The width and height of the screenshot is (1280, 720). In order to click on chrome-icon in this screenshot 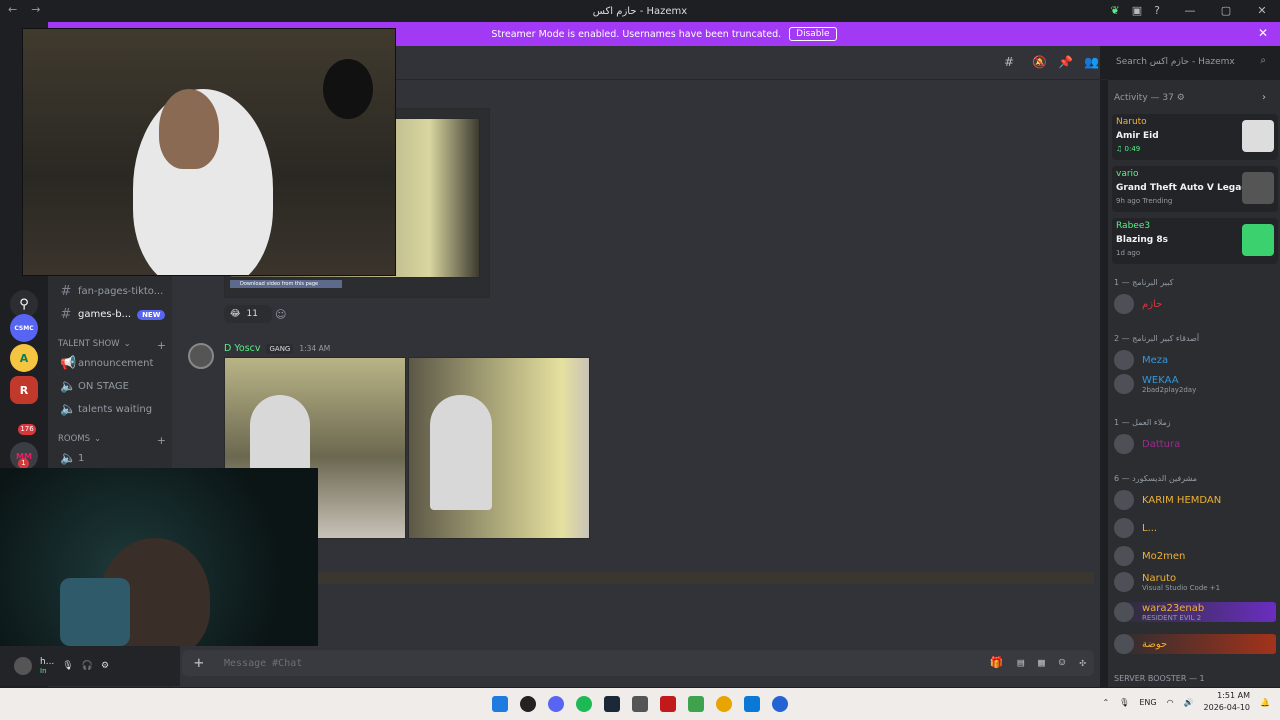, I will do `click(724, 704)`.